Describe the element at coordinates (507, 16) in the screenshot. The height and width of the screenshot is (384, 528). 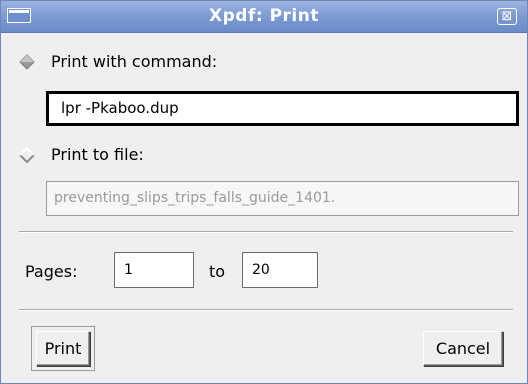
I see `close-icon: ⊠` at that location.